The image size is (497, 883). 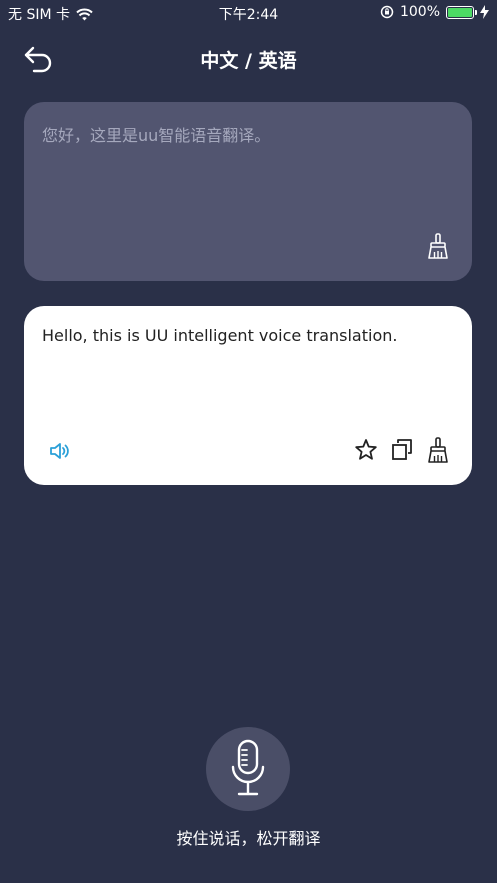 What do you see at coordinates (476, 12) in the screenshot?
I see `battery-tip` at bounding box center [476, 12].